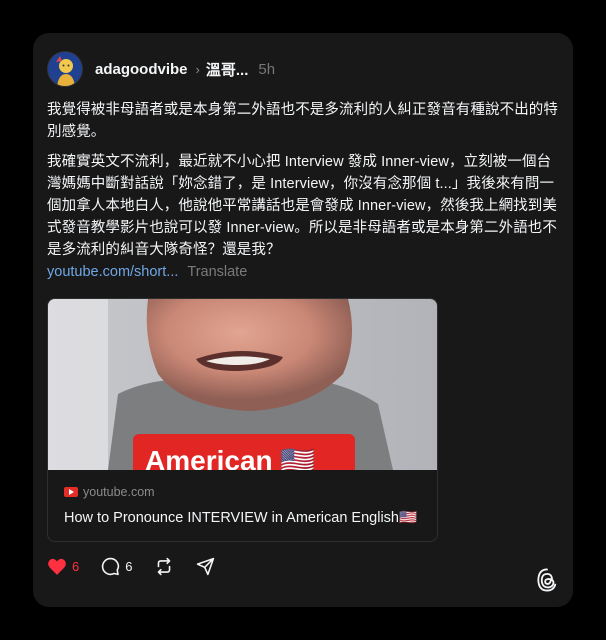  I want to click on reply-button: 6, so click(116, 566).